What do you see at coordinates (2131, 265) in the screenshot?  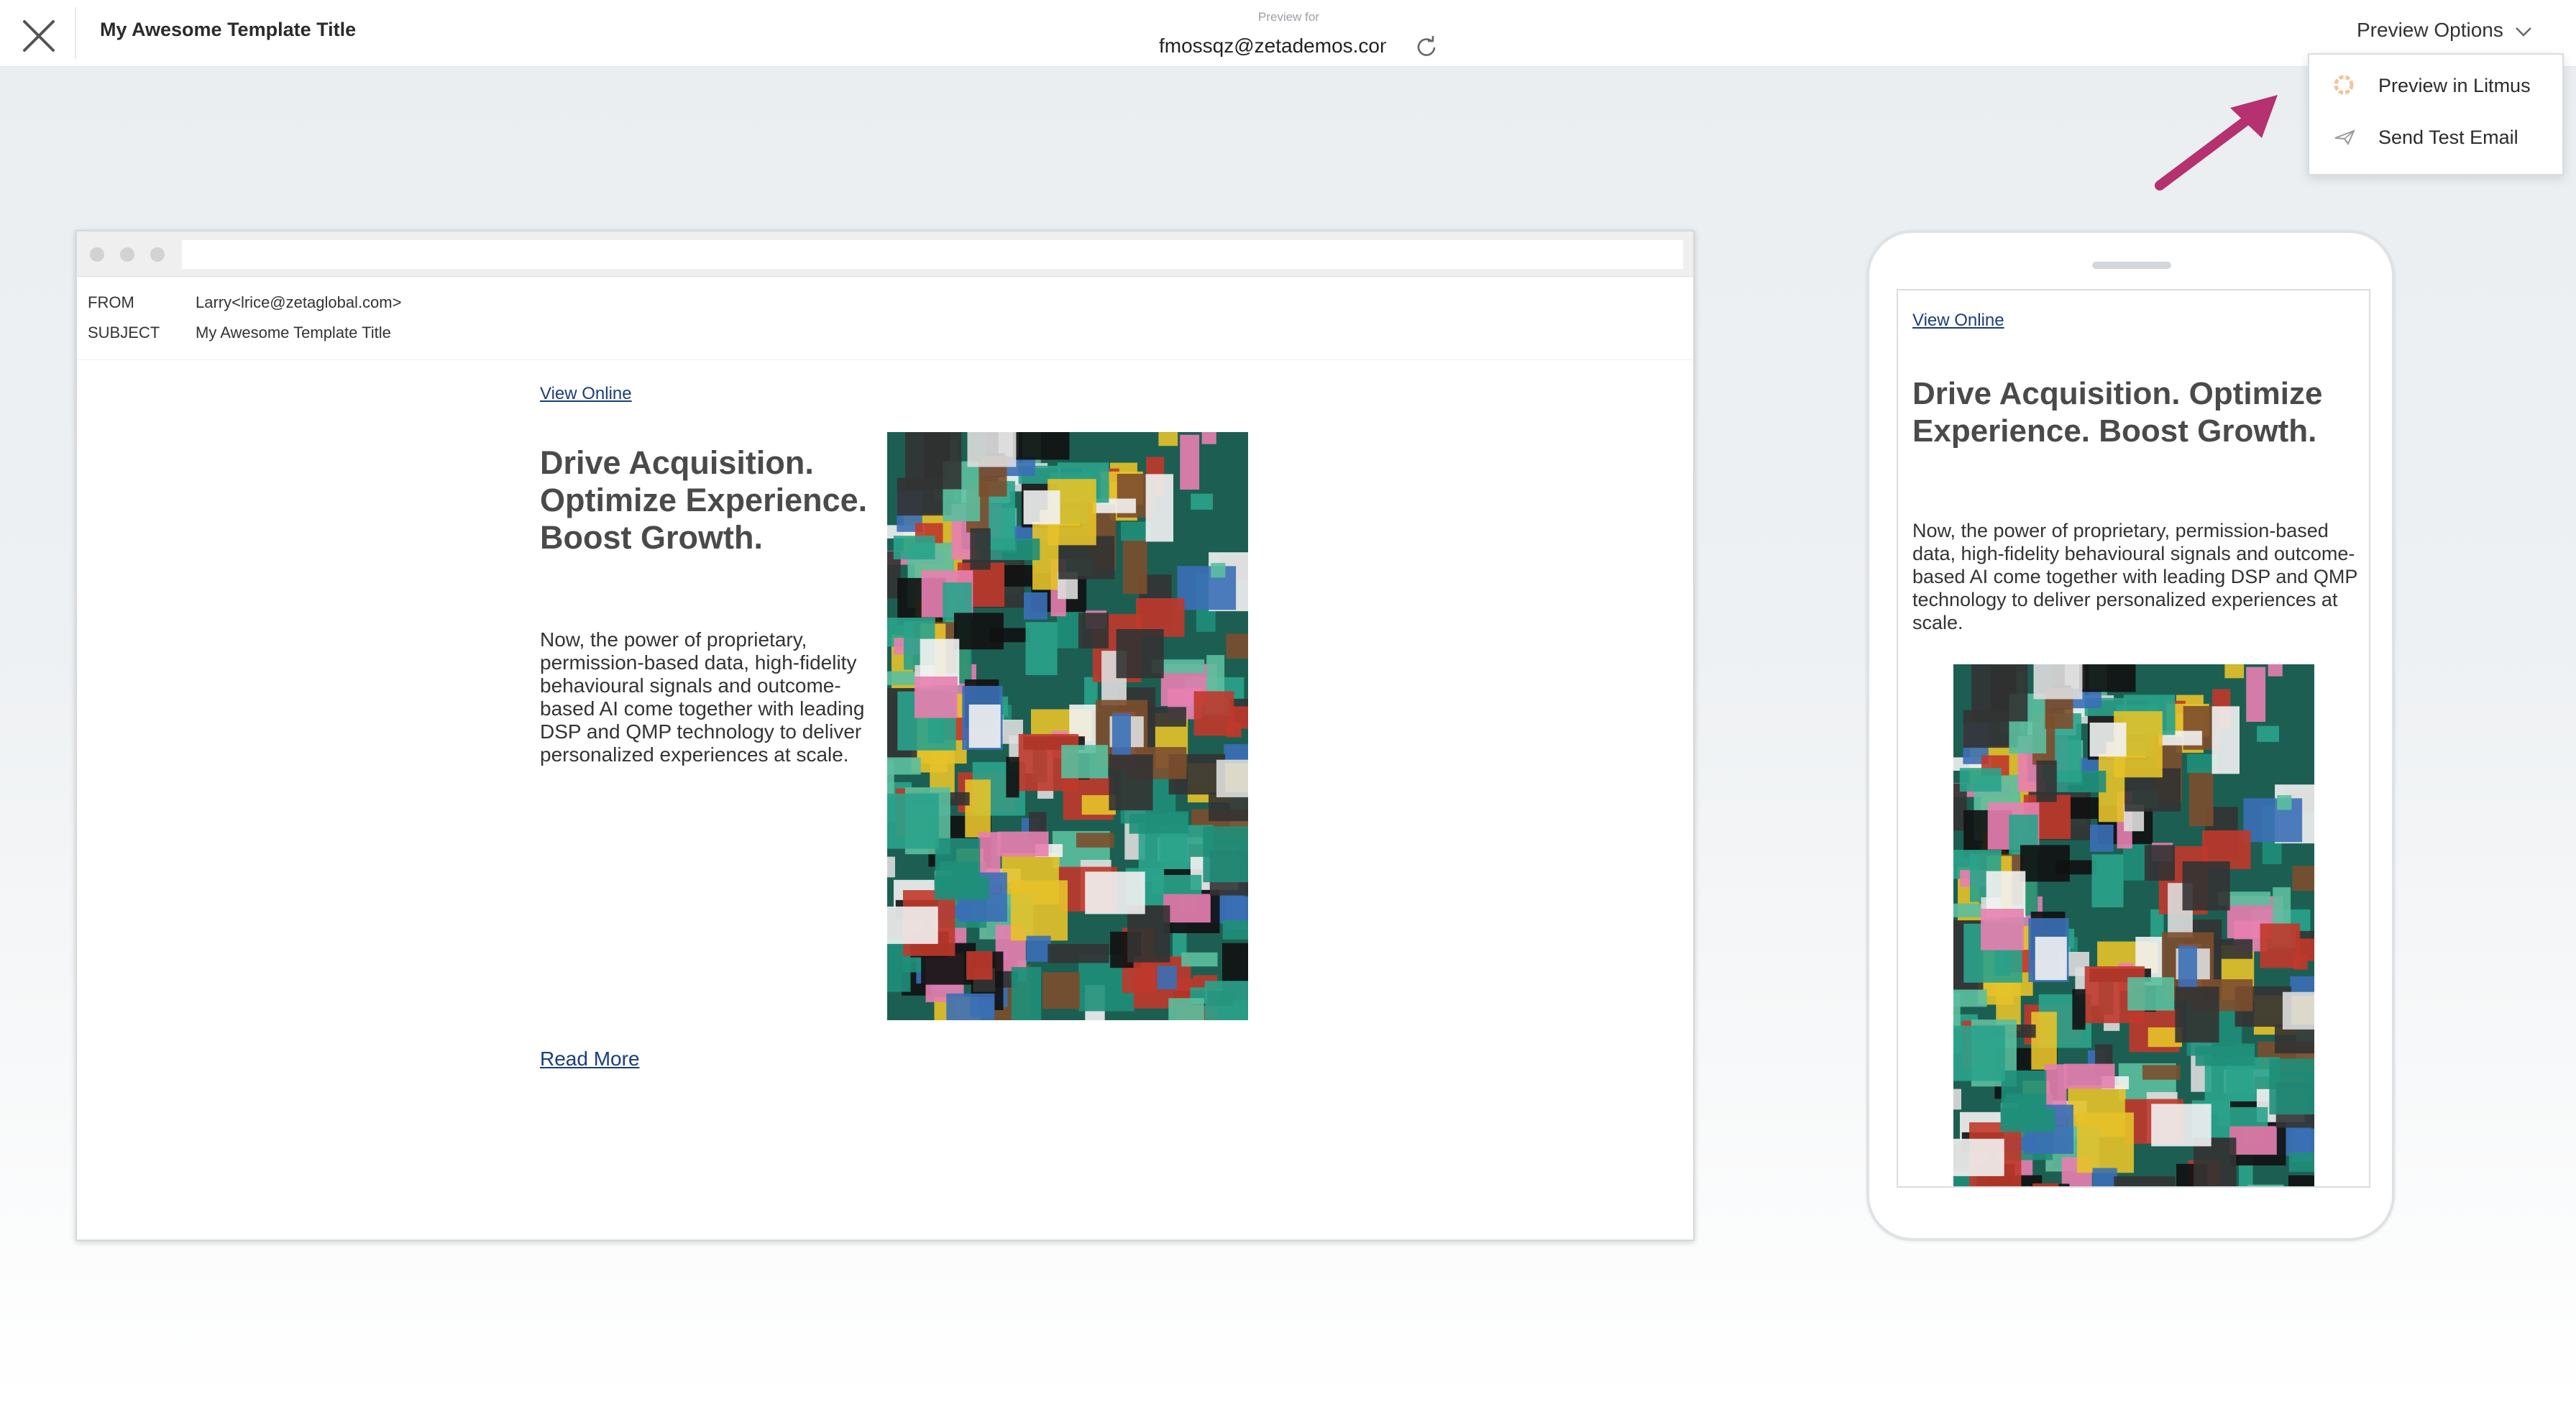 I see `phone-speaker` at bounding box center [2131, 265].